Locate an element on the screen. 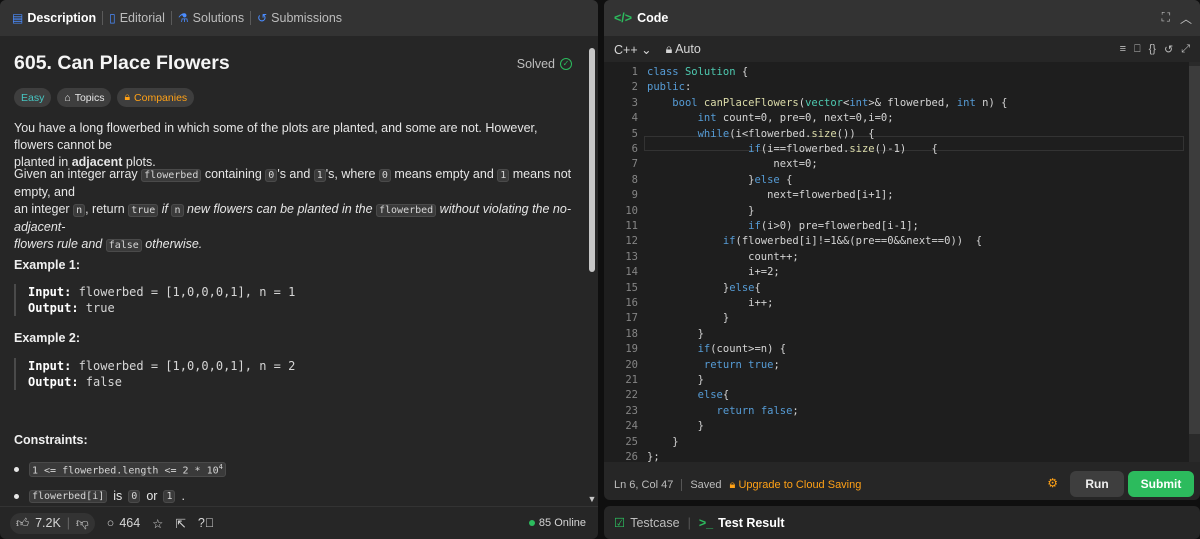 This screenshot has height=539, width=1200. line-number: 9 is located at coordinates (634, 195).